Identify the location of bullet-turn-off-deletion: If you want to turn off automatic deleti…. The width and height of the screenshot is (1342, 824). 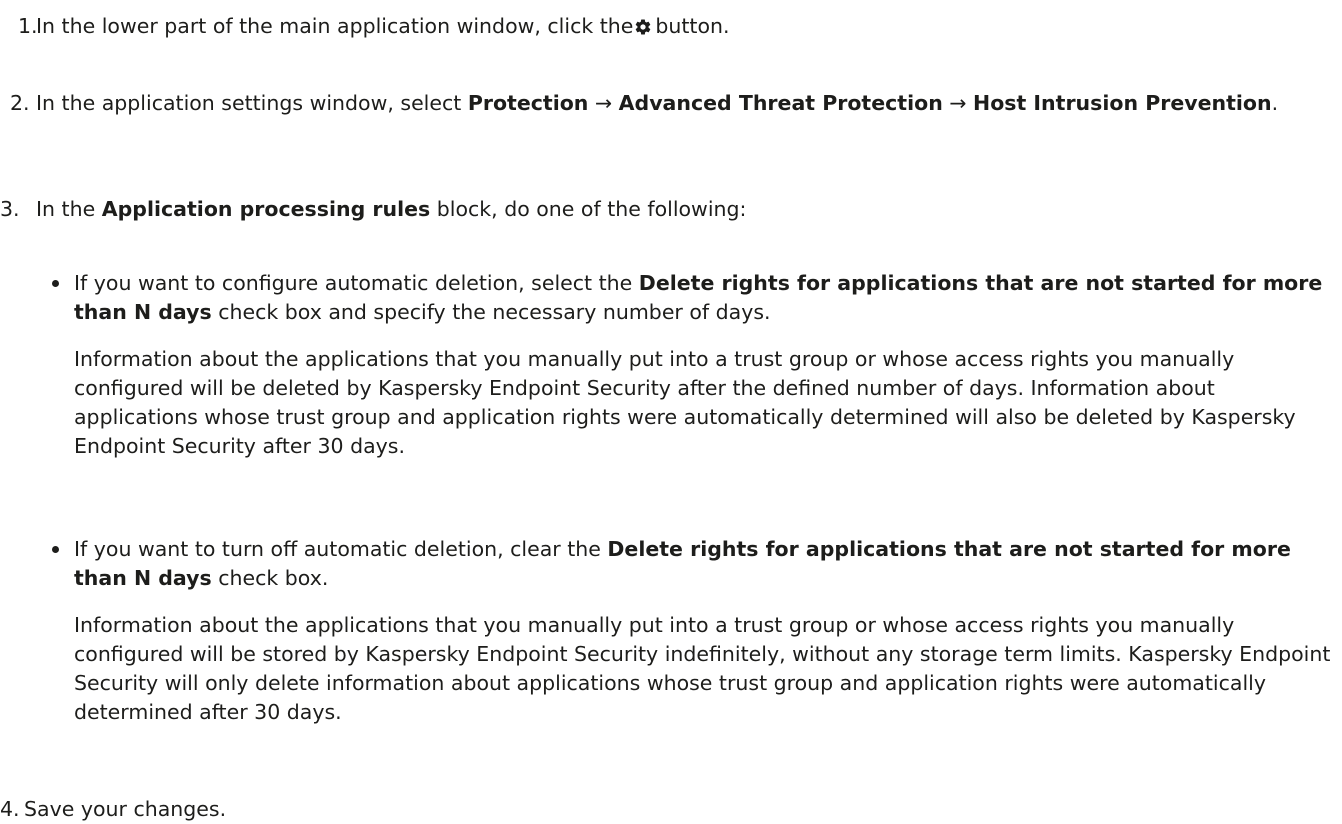
(697, 564).